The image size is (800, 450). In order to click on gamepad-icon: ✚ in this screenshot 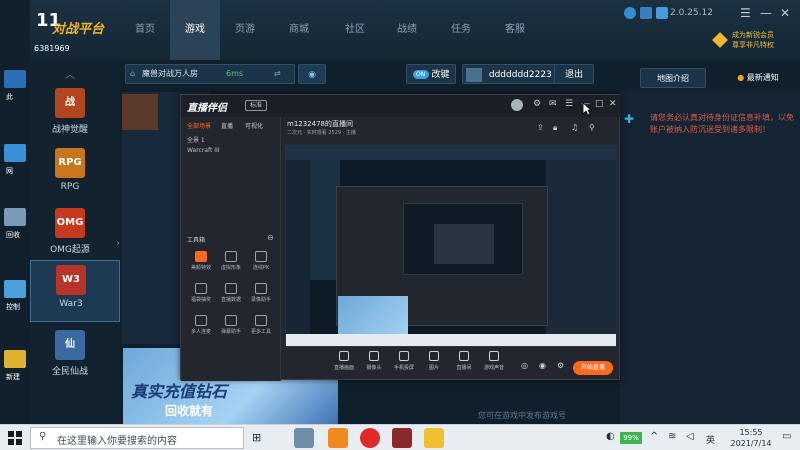, I will do `click(629, 119)`.